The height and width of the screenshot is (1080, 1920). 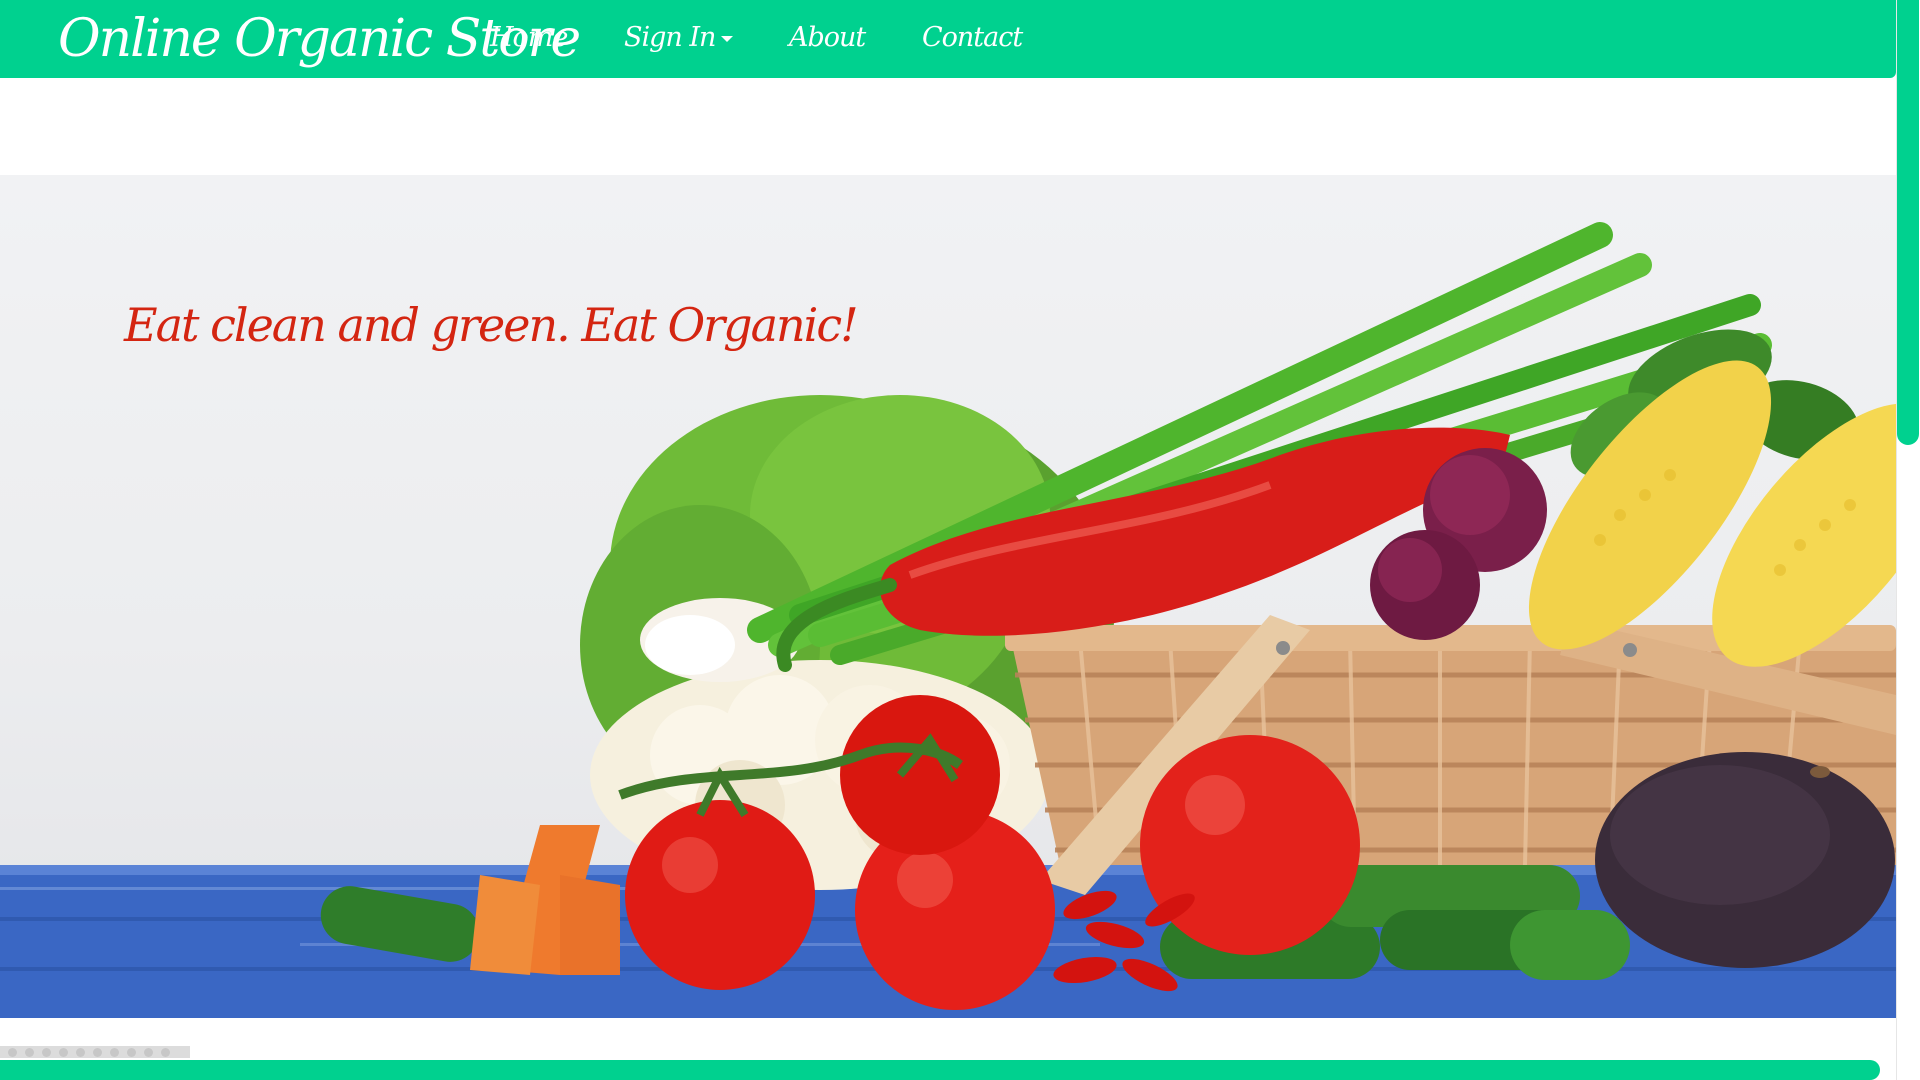 I want to click on nav-about-link: About, so click(x=827, y=38).